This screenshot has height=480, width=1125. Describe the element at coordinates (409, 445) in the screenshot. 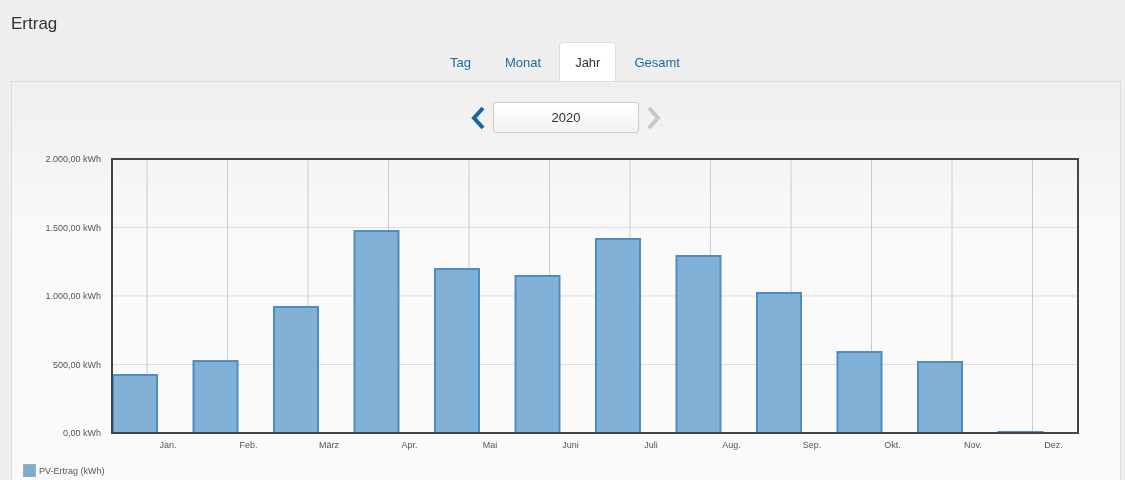

I see `x-axis-label: Apr.` at that location.